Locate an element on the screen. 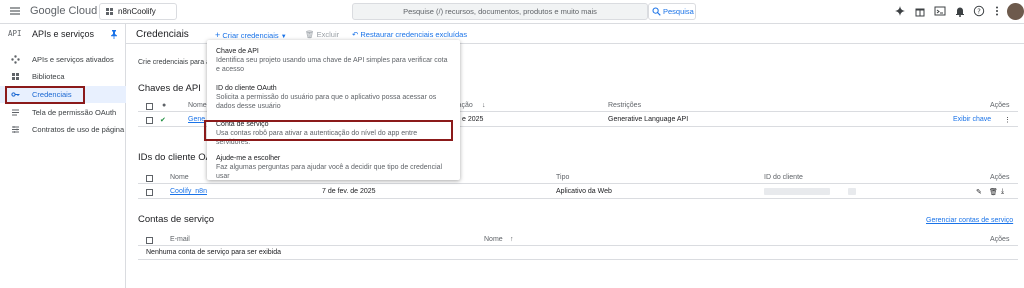 This screenshot has width=1024, height=288. terminal-icon is located at coordinates (940, 11).